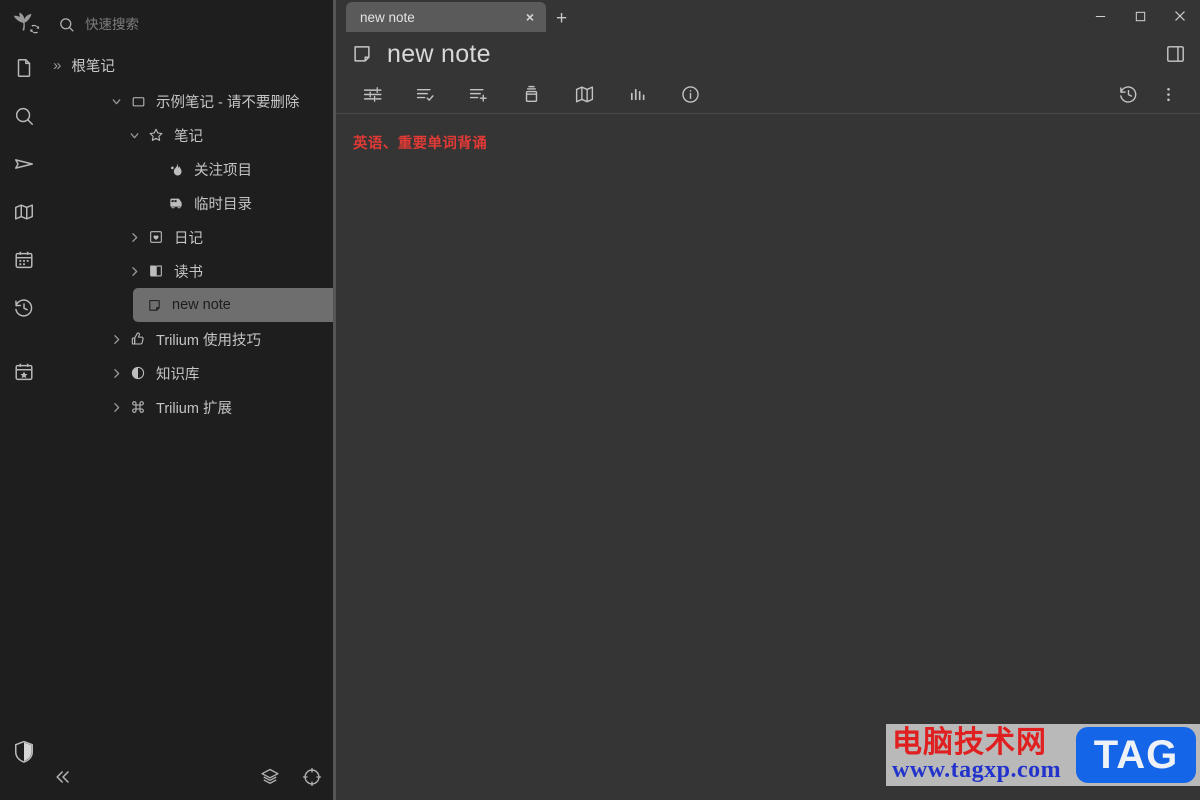  What do you see at coordinates (213, 777) in the screenshot?
I see `tree-bottom-bar` at bounding box center [213, 777].